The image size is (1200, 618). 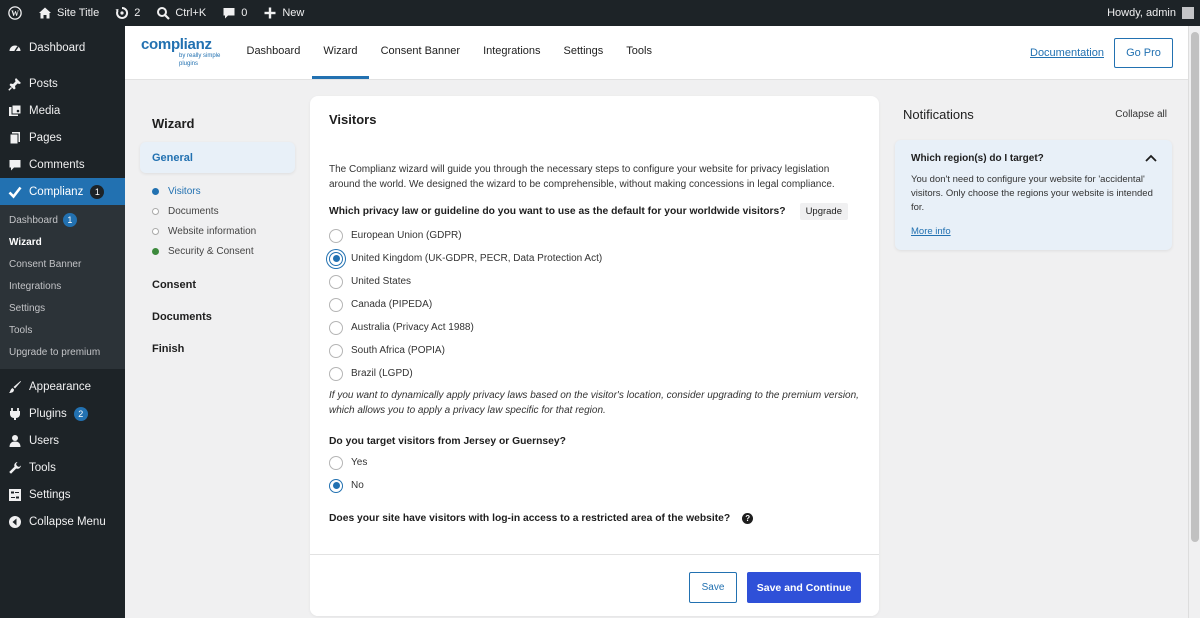 What do you see at coordinates (181, 13) in the screenshot?
I see `command-palette-button: Ctrl+K` at bounding box center [181, 13].